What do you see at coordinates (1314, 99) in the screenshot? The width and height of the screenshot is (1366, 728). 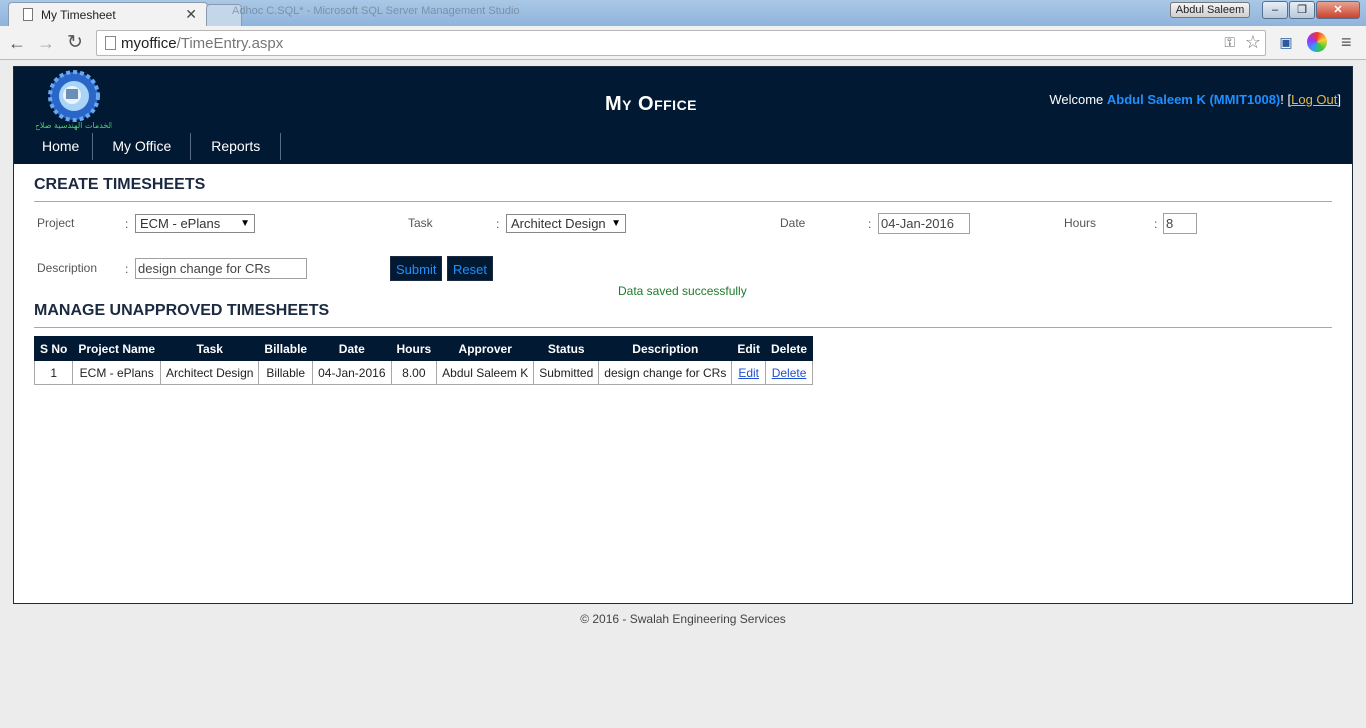 I see `logout-link: Log Out` at bounding box center [1314, 99].